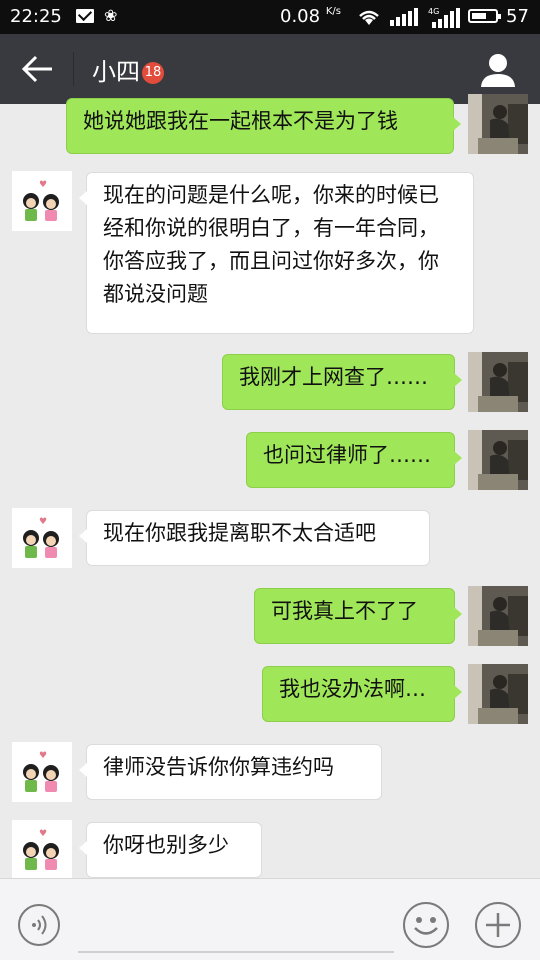  I want to click on contact-name: 小四, so click(116, 72).